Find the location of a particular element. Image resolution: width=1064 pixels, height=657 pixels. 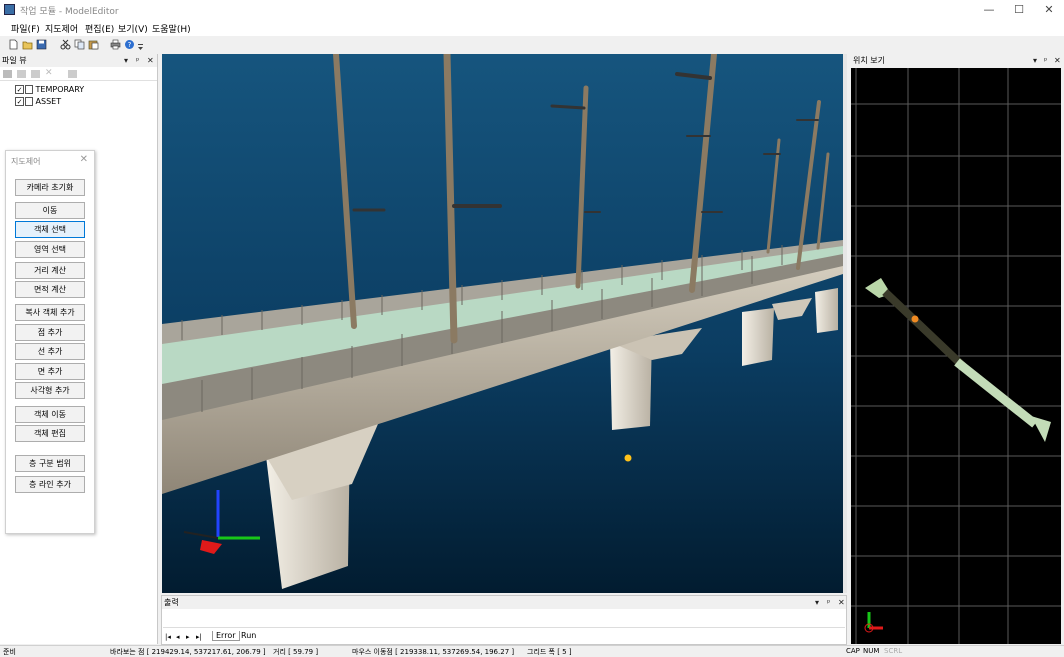

print-icon is located at coordinates (115, 44).